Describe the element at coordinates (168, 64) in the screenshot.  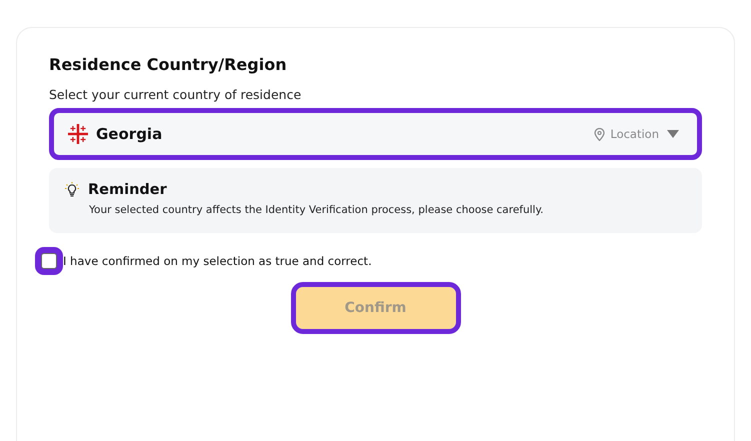
I see `section-title: Residence Country/Region` at that location.